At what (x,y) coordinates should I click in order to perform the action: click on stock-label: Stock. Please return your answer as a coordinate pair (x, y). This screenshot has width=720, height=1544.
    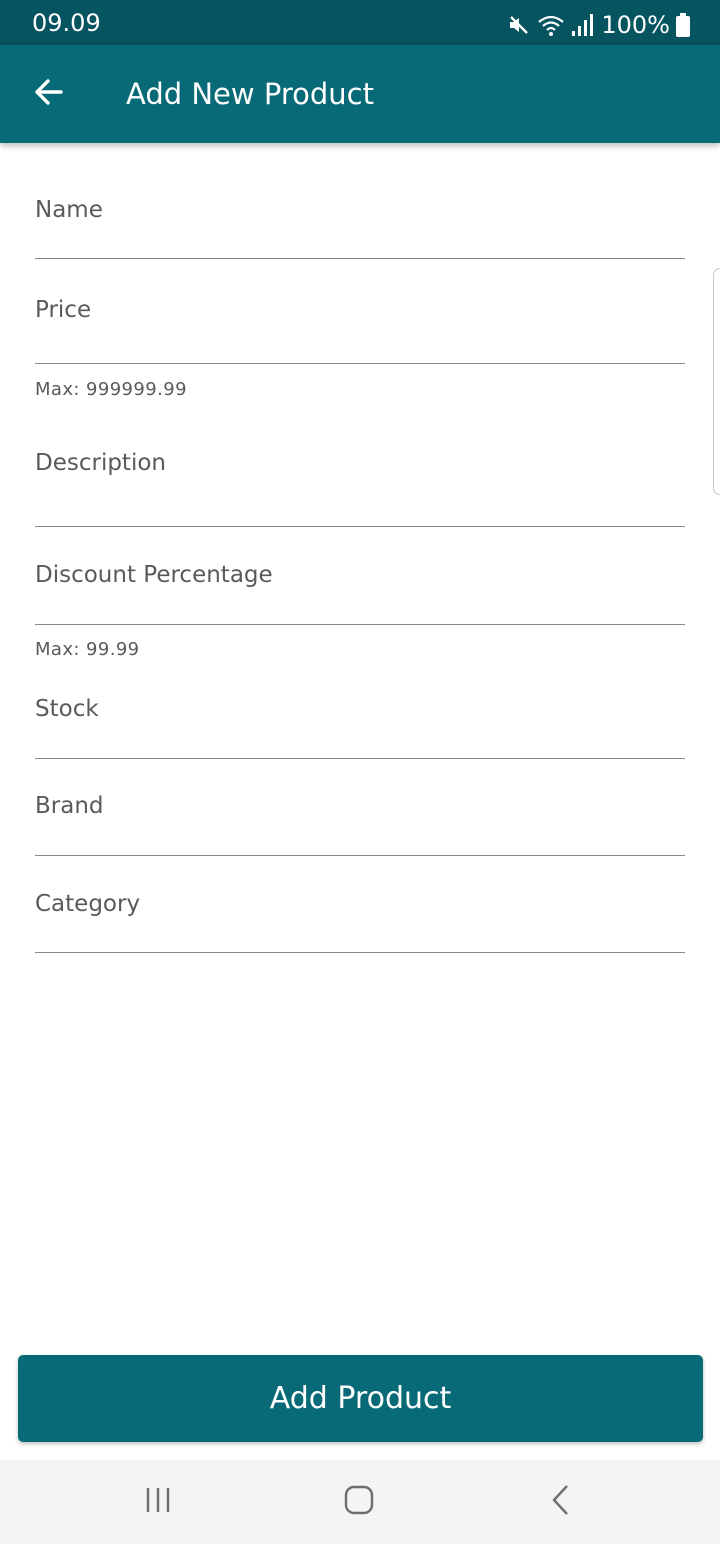
    Looking at the image, I should click on (67, 709).